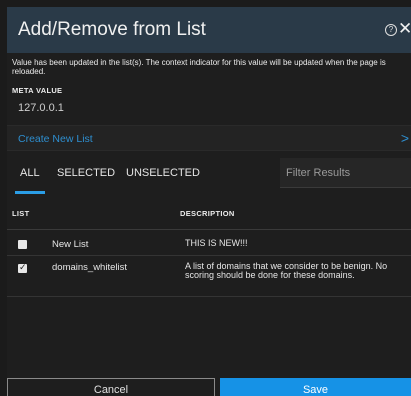  I want to click on dialog-title: Add/Remove from List, so click(112, 29).